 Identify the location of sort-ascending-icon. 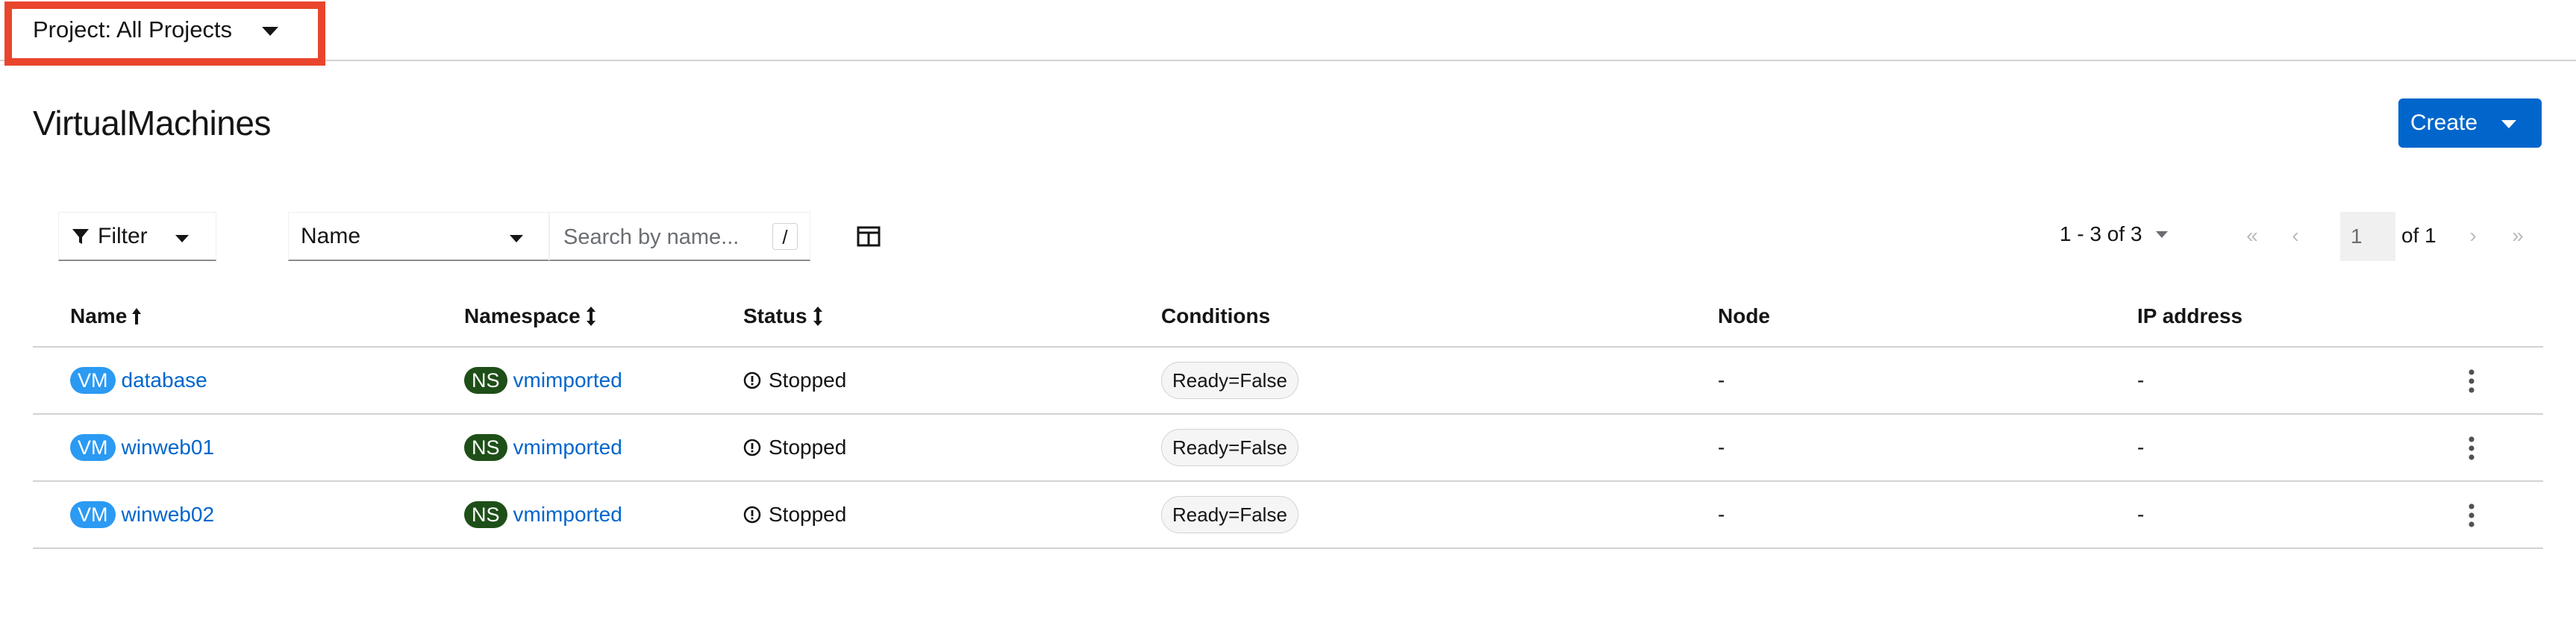
(137, 316).